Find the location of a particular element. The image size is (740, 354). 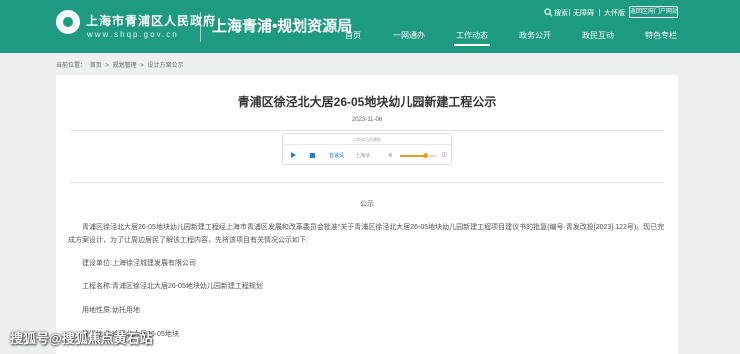

builder-line: 建设单位:上海徐泾城建发展有限公司 is located at coordinates (139, 263).